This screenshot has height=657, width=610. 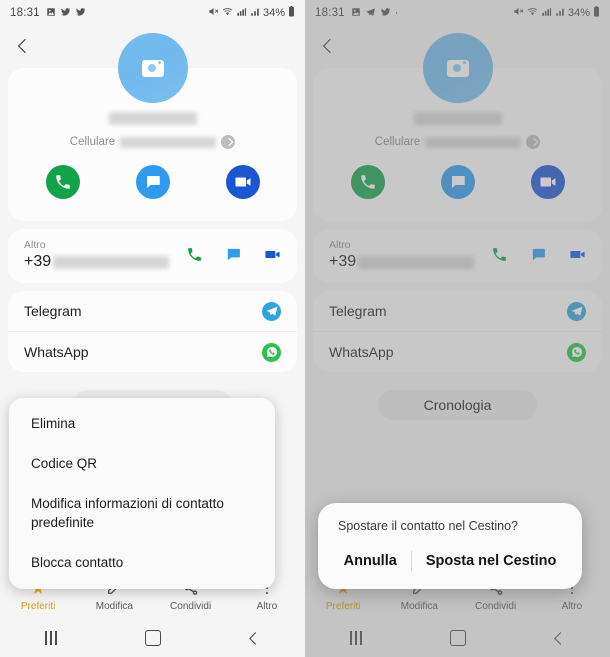 I want to click on other-number-info: Altro +39, so click(x=105, y=255).